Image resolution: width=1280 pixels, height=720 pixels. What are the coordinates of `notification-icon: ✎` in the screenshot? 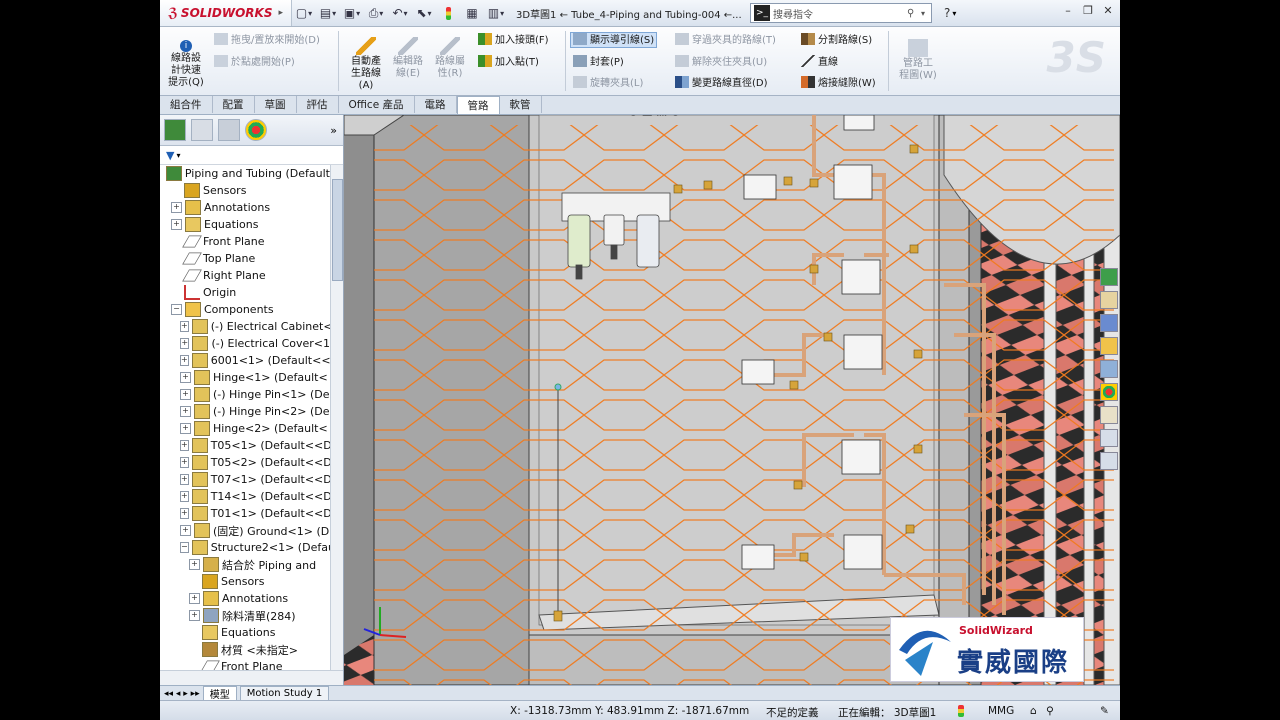 It's located at (1104, 711).